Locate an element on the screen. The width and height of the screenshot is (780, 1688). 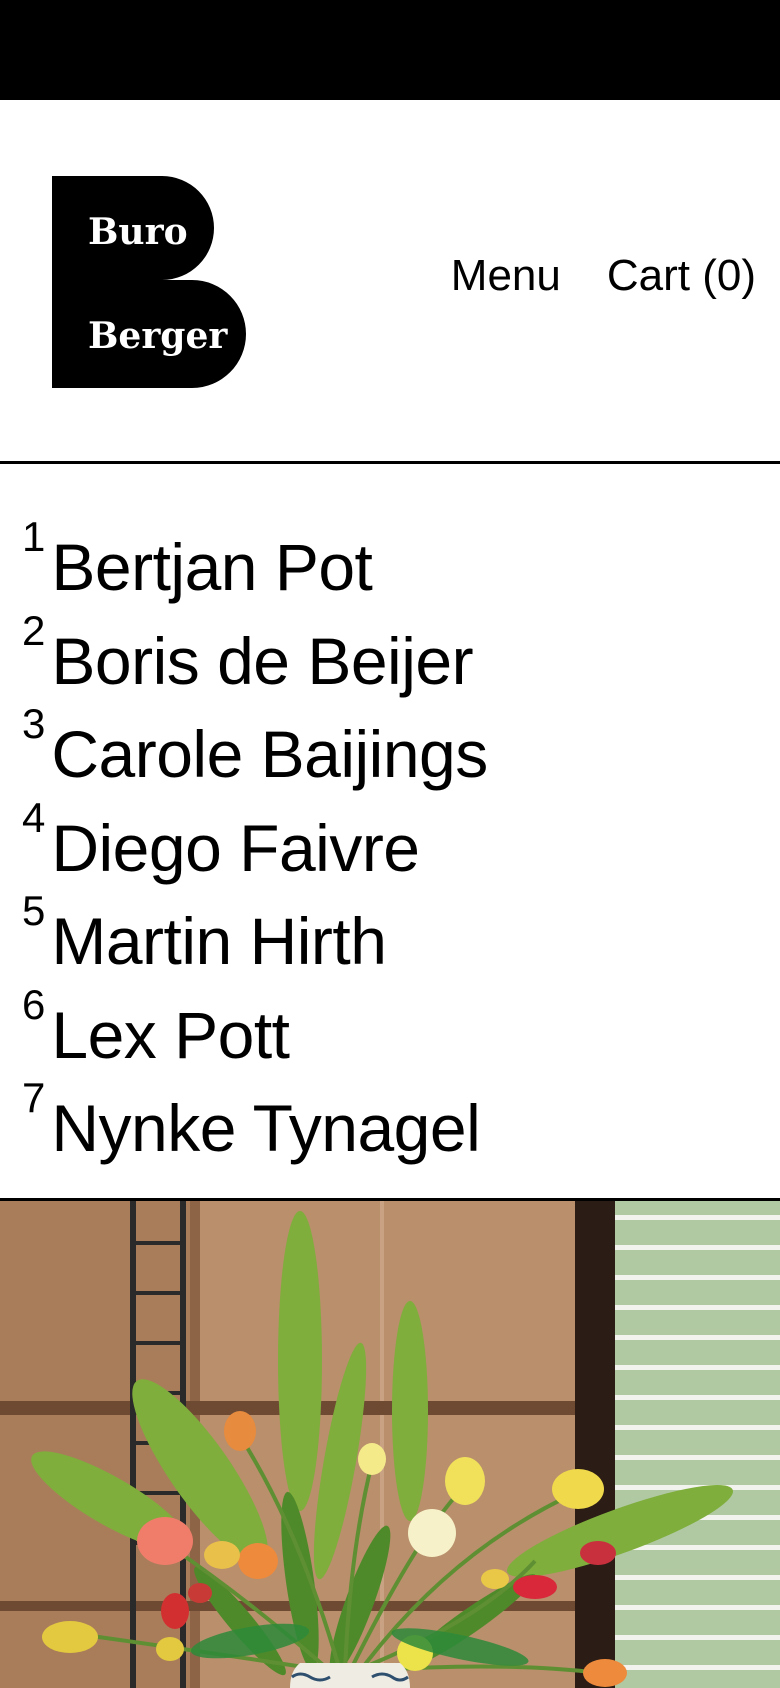
designer-name: Lex Pott is located at coordinates (170, 1034).